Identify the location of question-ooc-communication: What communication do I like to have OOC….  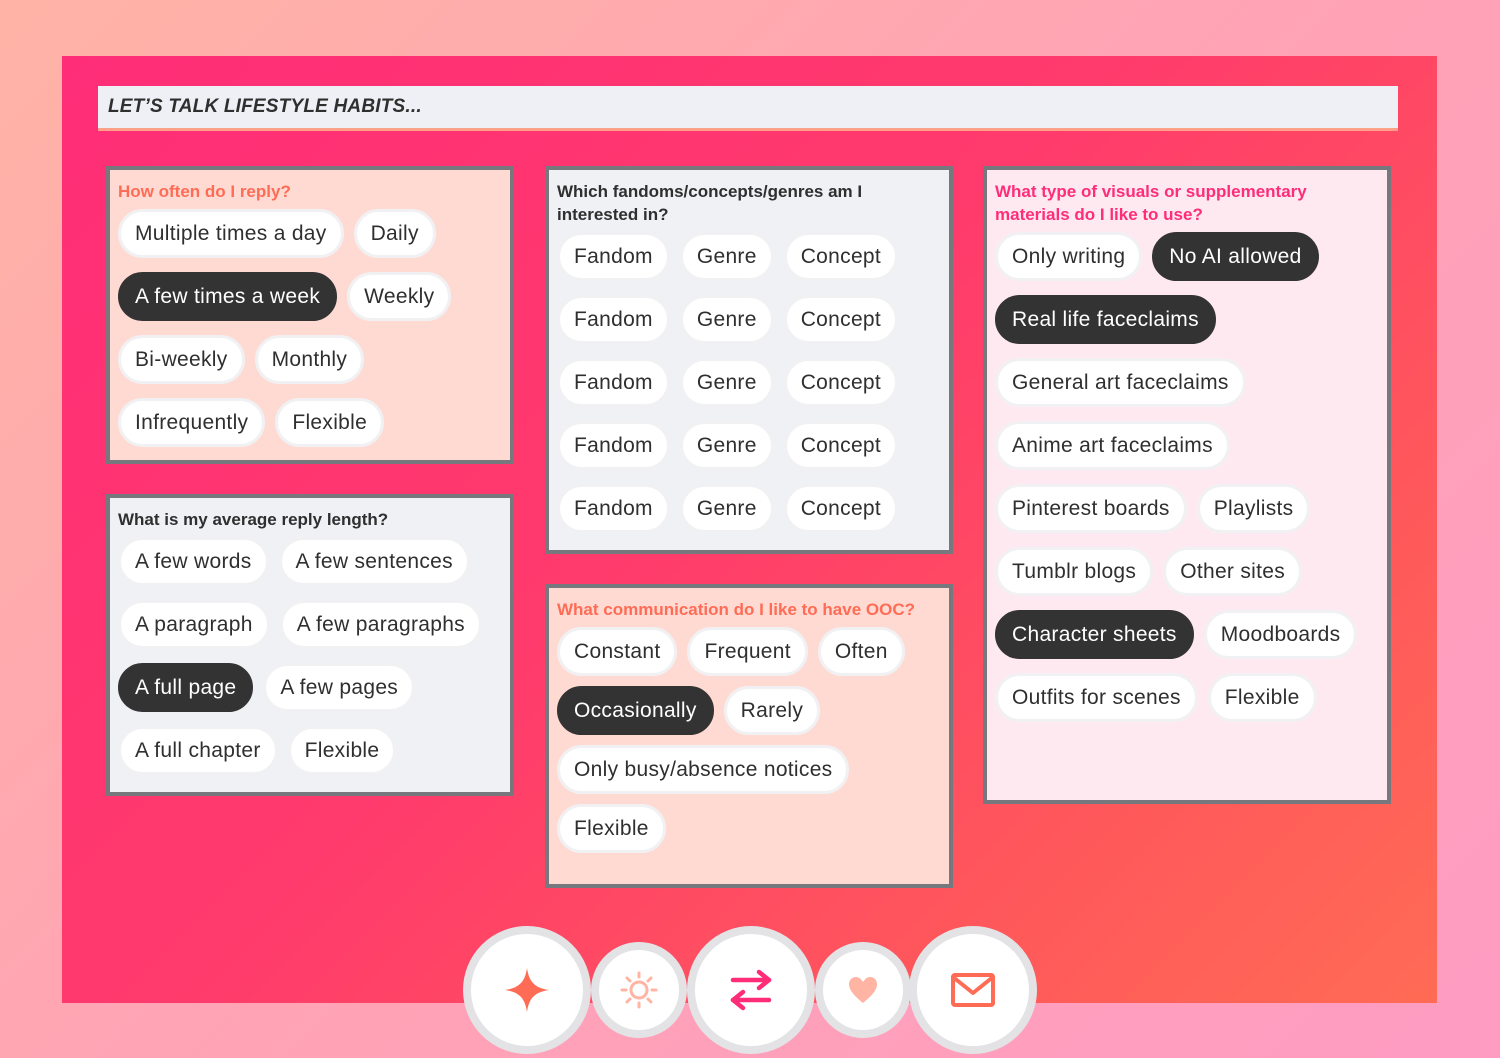
(736, 609).